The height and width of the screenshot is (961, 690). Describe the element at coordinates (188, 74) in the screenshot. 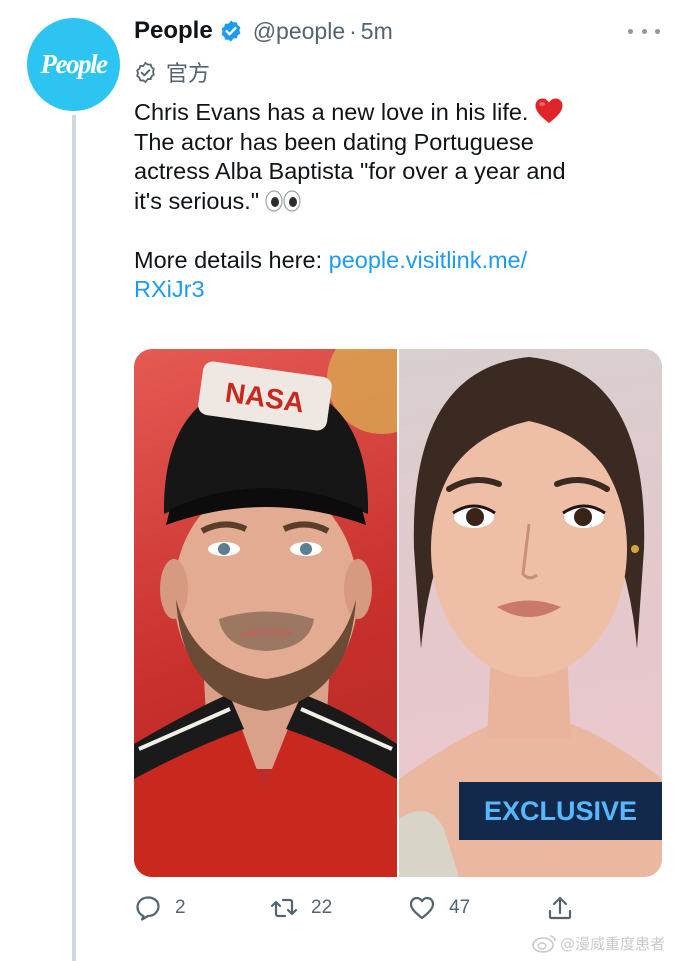

I see `official-label: 官方` at that location.